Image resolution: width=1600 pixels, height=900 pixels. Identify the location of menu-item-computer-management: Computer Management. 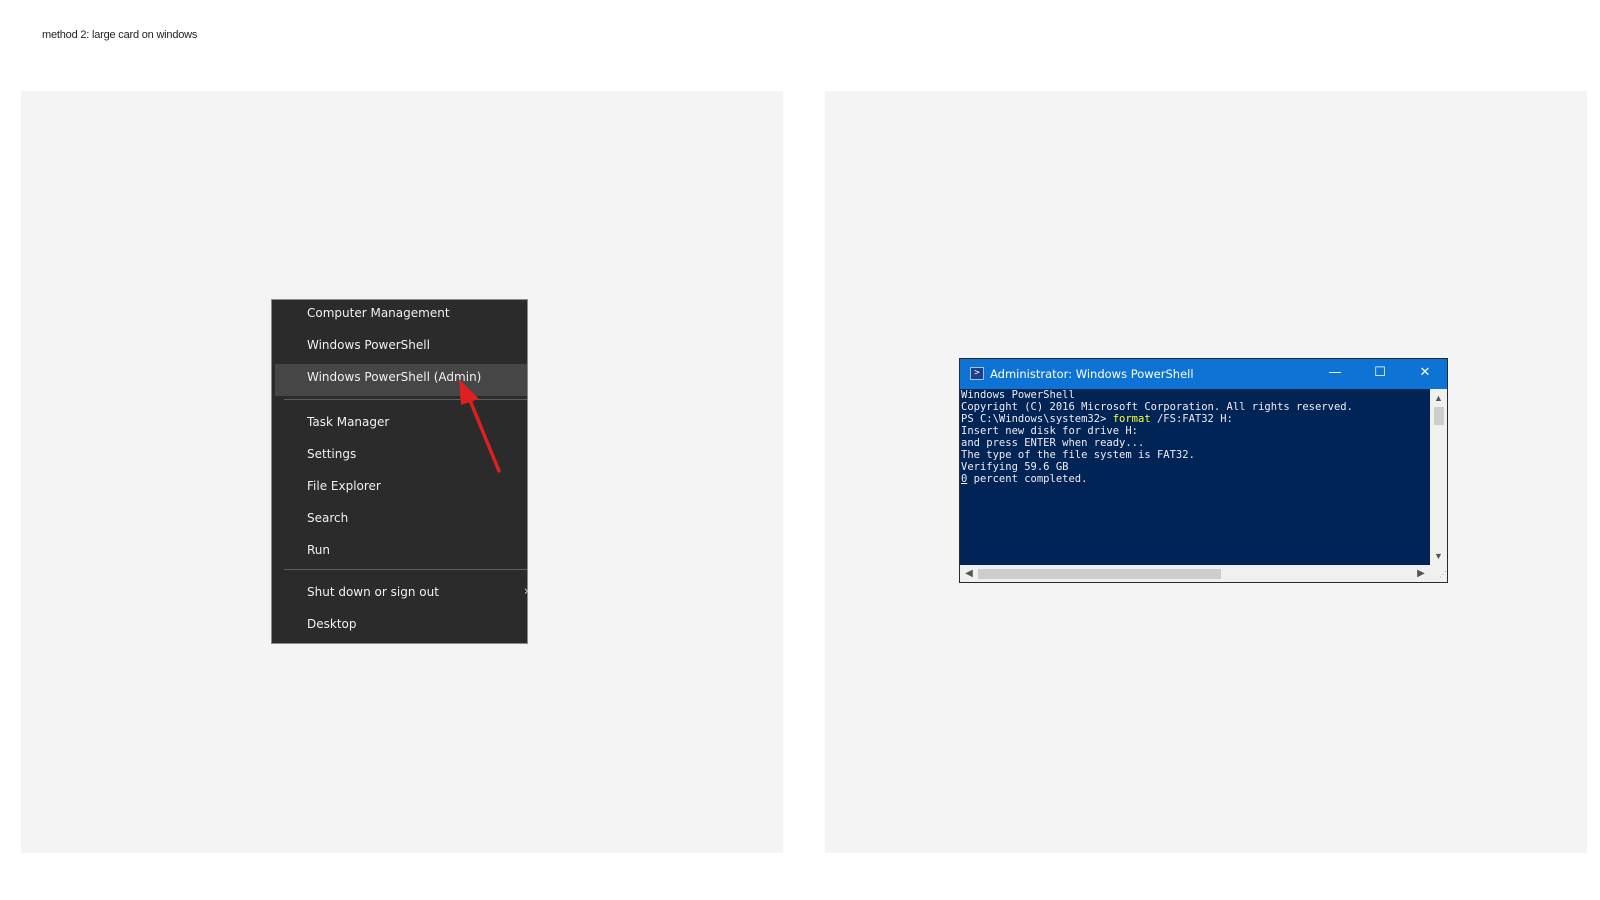
(399, 316).